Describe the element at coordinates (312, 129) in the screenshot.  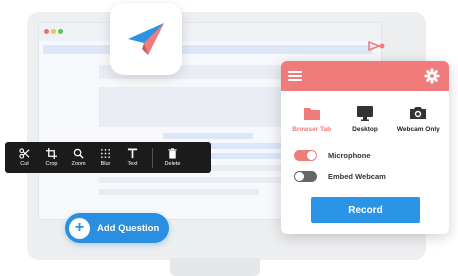
I see `mode-label: Browser Tab` at that location.